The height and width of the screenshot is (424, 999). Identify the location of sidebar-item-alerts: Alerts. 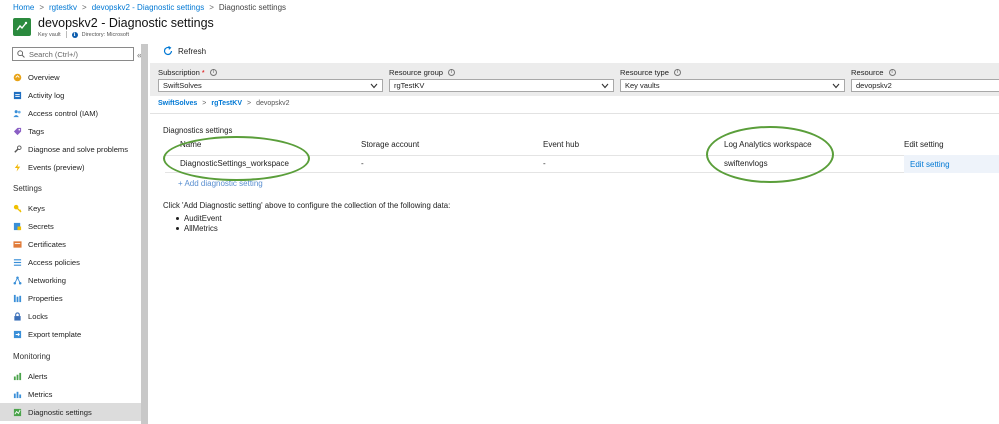
(70, 376).